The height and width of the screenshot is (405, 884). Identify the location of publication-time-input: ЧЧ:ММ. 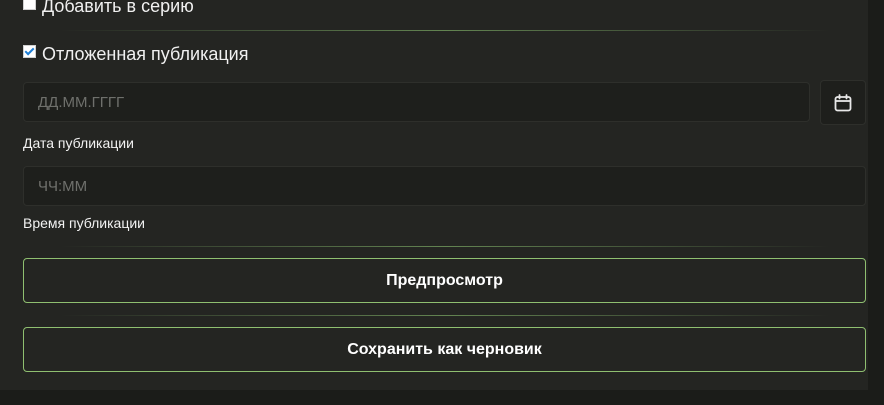
(444, 186).